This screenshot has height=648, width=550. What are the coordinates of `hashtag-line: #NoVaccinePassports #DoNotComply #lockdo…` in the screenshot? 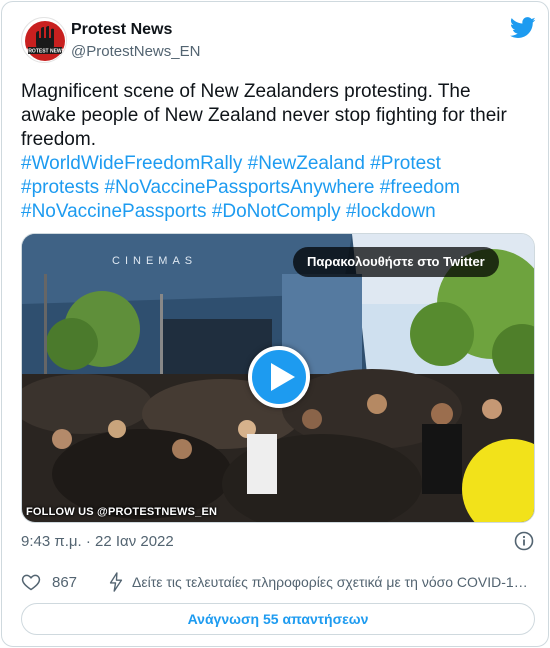 It's located at (277, 212).